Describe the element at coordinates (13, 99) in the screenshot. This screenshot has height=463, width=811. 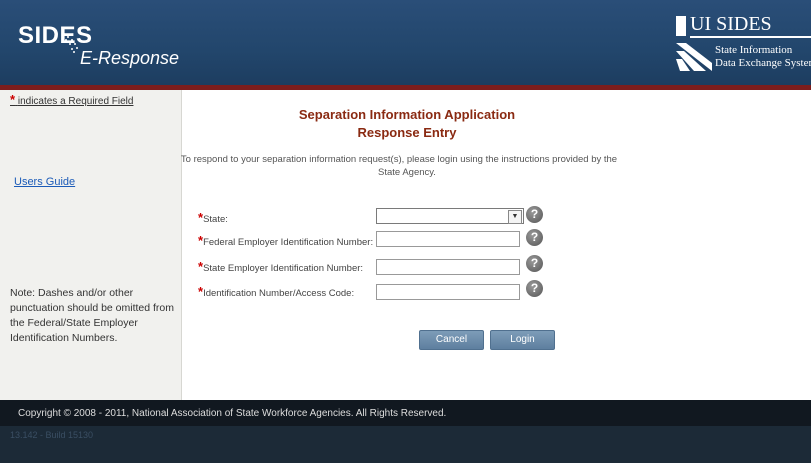
I see `required-star-icon: *` at that location.